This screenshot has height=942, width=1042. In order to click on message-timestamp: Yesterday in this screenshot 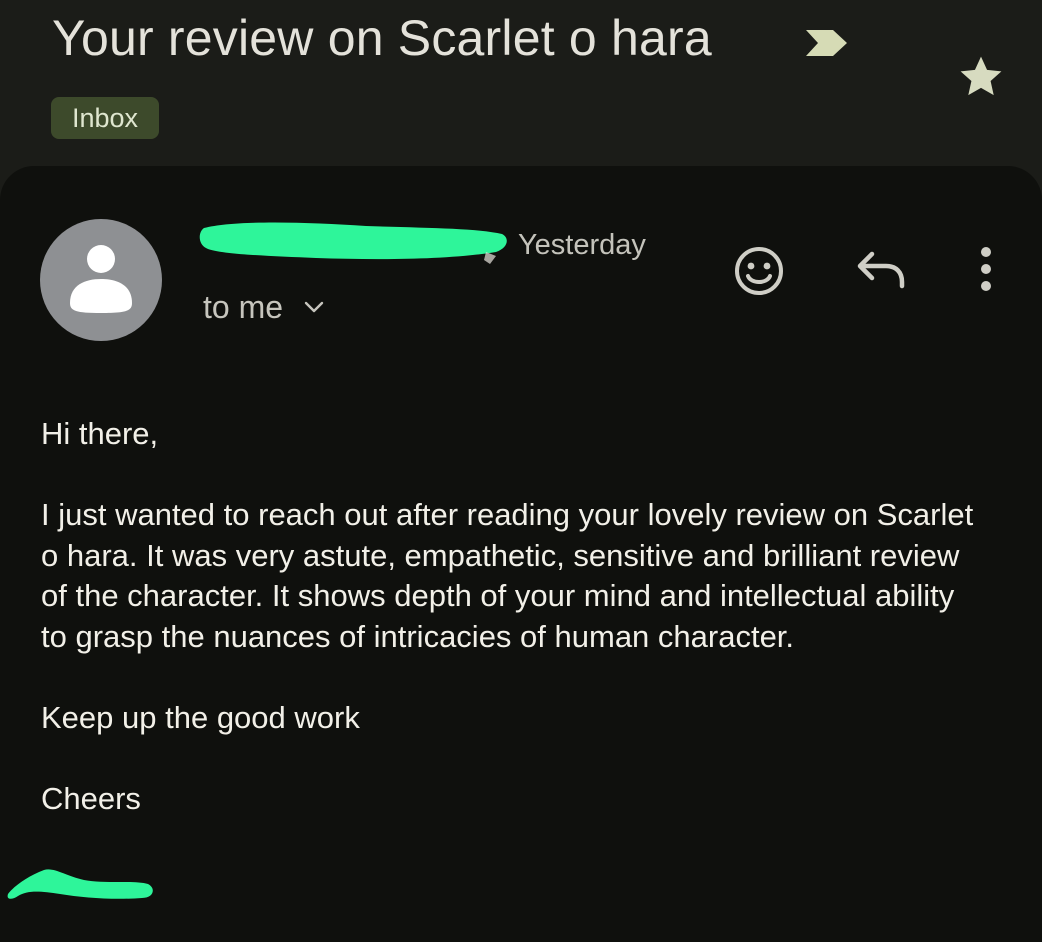, I will do `click(582, 245)`.